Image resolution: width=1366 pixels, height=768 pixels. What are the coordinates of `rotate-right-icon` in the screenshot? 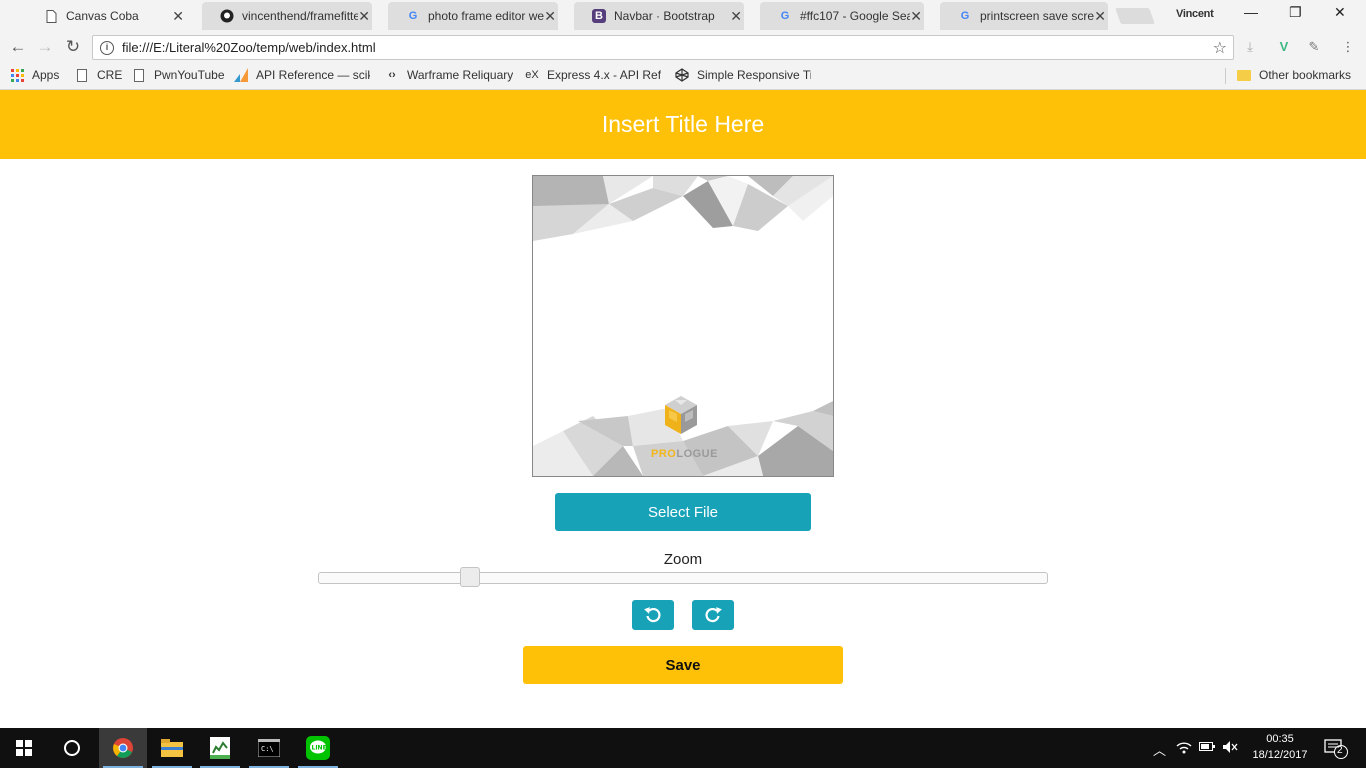 It's located at (713, 615).